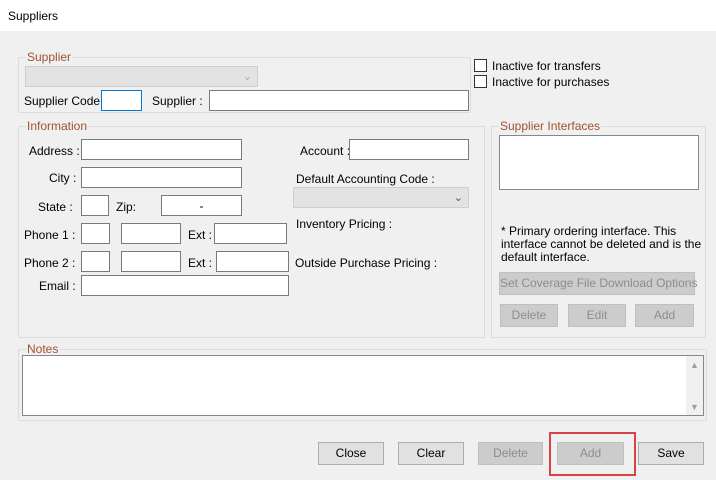 Image resolution: width=716 pixels, height=480 pixels. What do you see at coordinates (694, 407) in the screenshot?
I see `scroll-down-icon: ▼` at bounding box center [694, 407].